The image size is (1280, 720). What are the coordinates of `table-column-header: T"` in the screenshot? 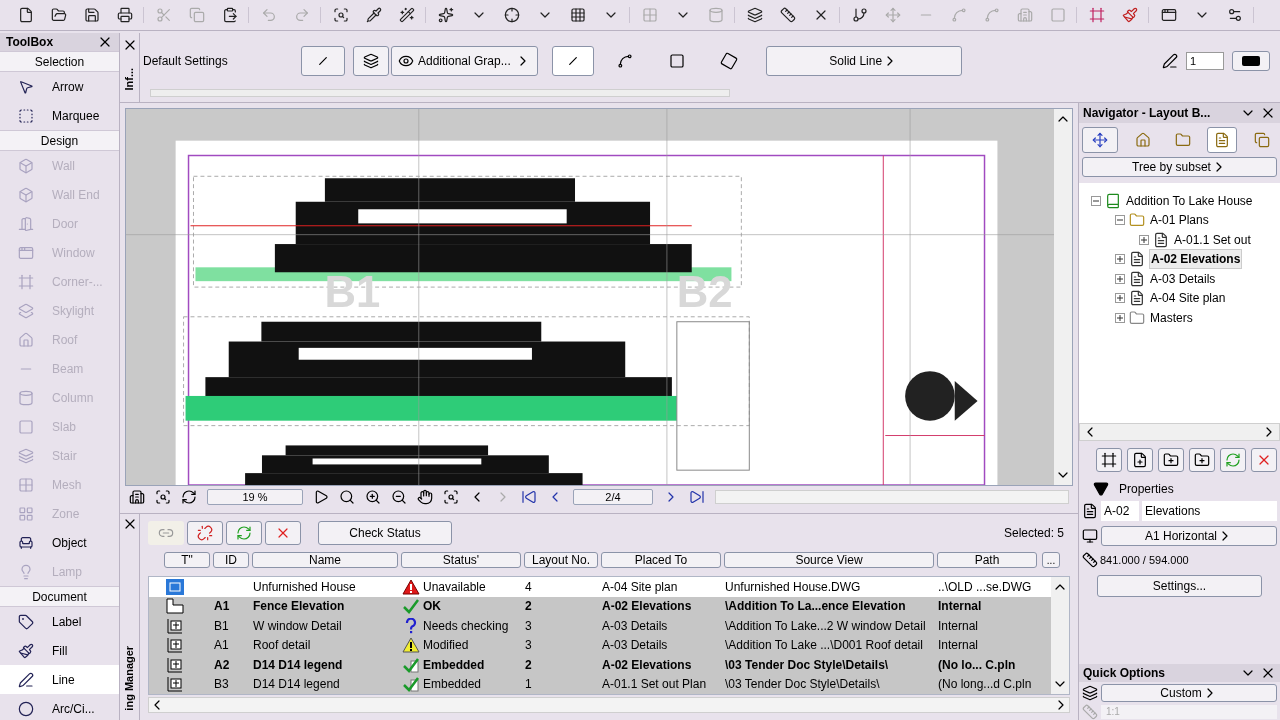 It's located at (187, 560).